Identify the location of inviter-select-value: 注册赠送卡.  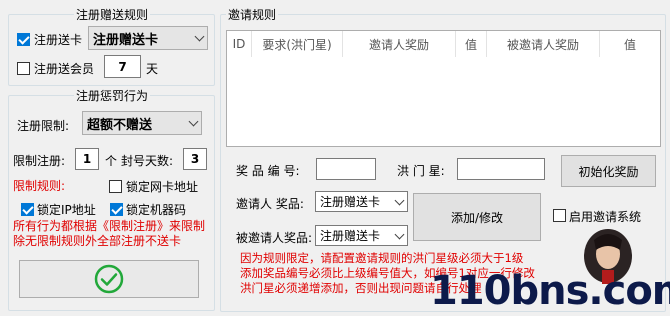
(350, 202).